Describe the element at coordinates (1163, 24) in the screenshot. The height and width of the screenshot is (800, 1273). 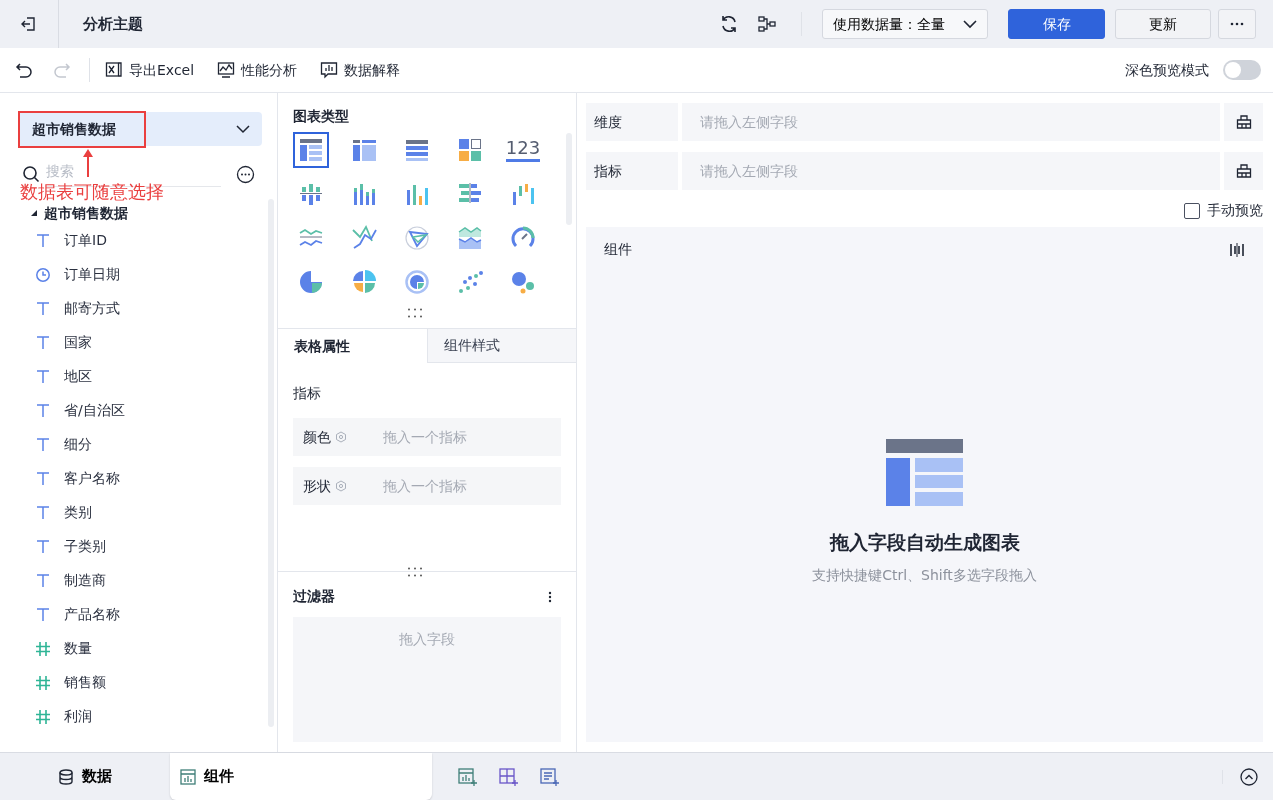
I see `update-button: 更新` at that location.